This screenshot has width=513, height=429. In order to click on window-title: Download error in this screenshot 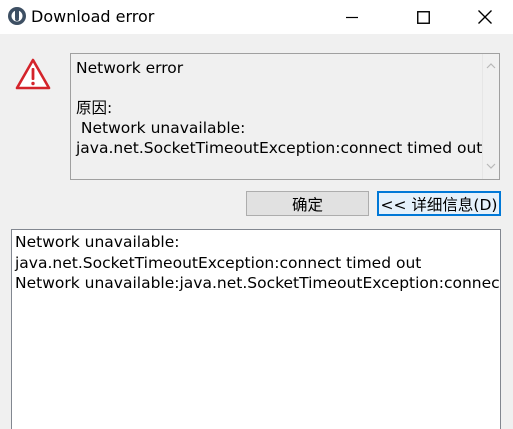, I will do `click(93, 16)`.